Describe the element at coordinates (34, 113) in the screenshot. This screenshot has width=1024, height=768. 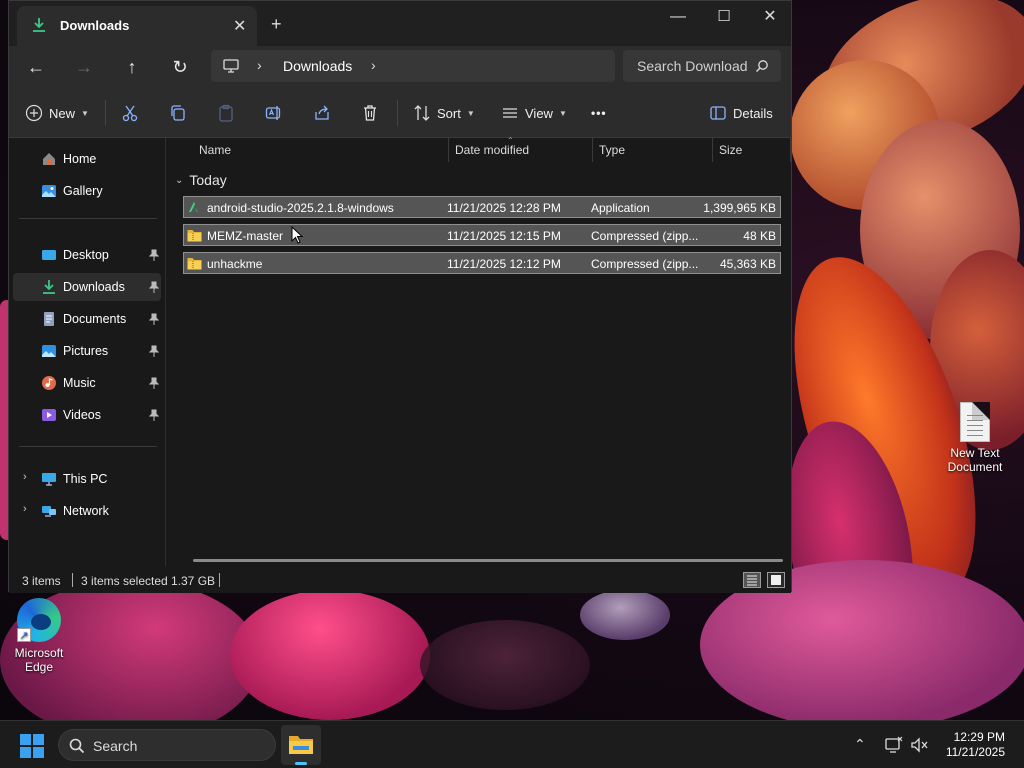
I see `plus-circle-icon` at that location.